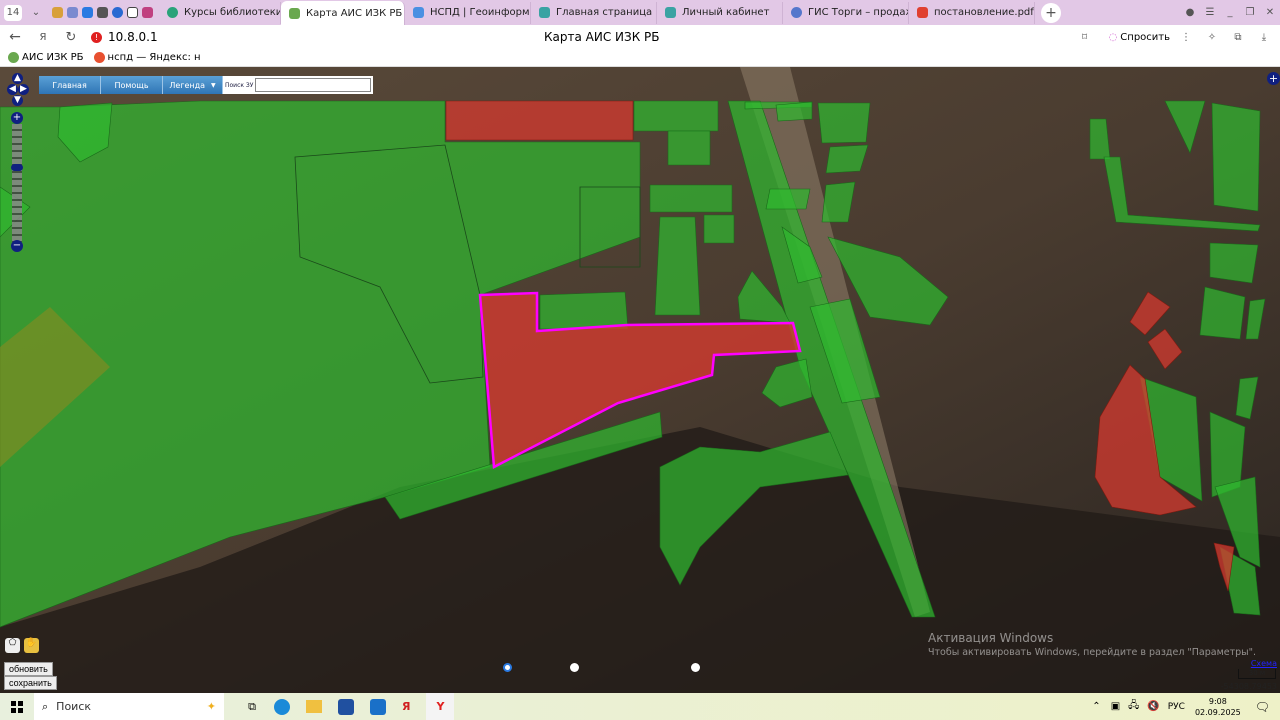 The height and width of the screenshot is (720, 1280). What do you see at coordinates (354, 13) in the screenshot?
I see `tab-label: Карта АИС ИЗК РБ` at bounding box center [354, 13].